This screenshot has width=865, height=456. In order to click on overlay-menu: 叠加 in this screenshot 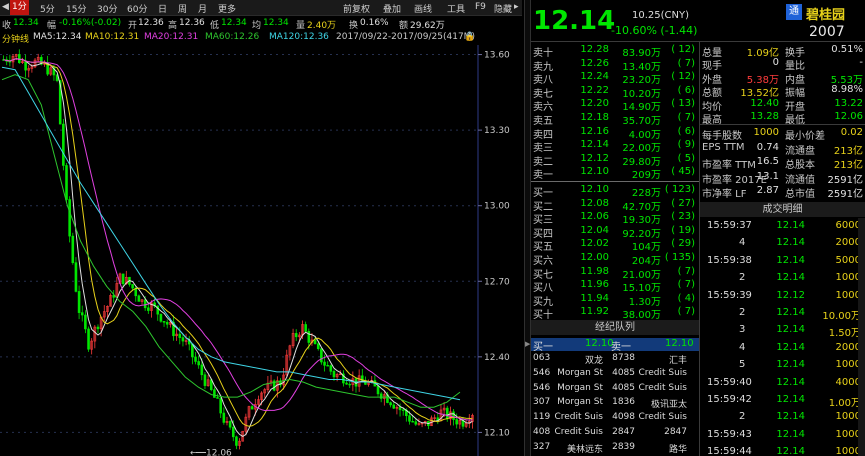, I will do `click(392, 8)`.